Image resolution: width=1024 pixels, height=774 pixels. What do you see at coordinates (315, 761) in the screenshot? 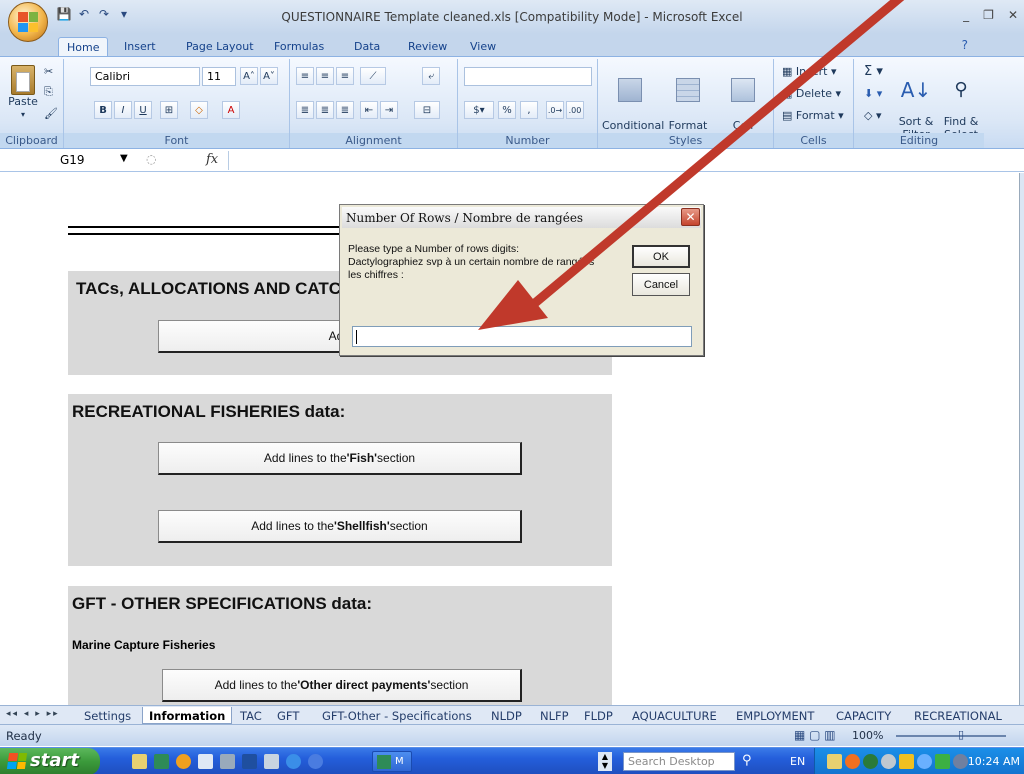
I see `quicklaunch-ie2-icon` at bounding box center [315, 761].